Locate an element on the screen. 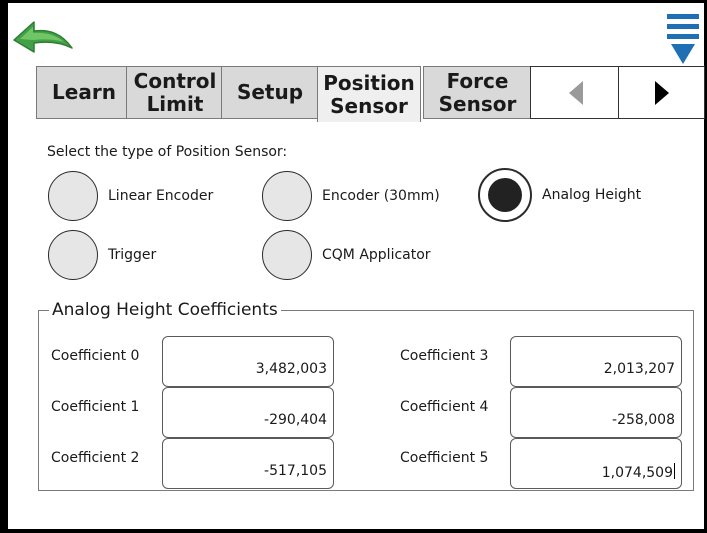  coefficient-3-input: 2,013,207 is located at coordinates (596, 361).